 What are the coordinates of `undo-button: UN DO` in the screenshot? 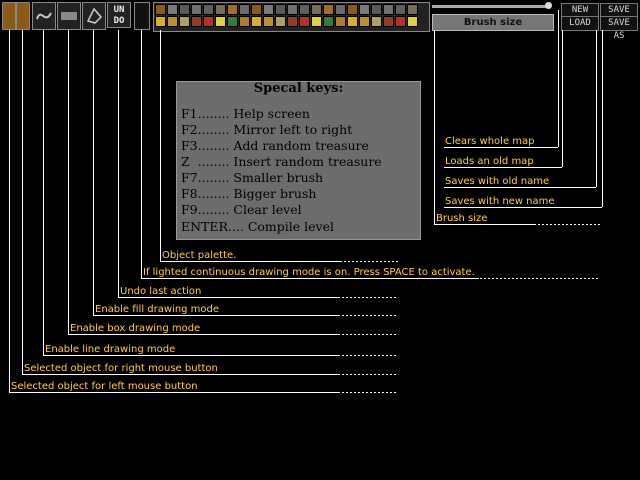 It's located at (119, 15).